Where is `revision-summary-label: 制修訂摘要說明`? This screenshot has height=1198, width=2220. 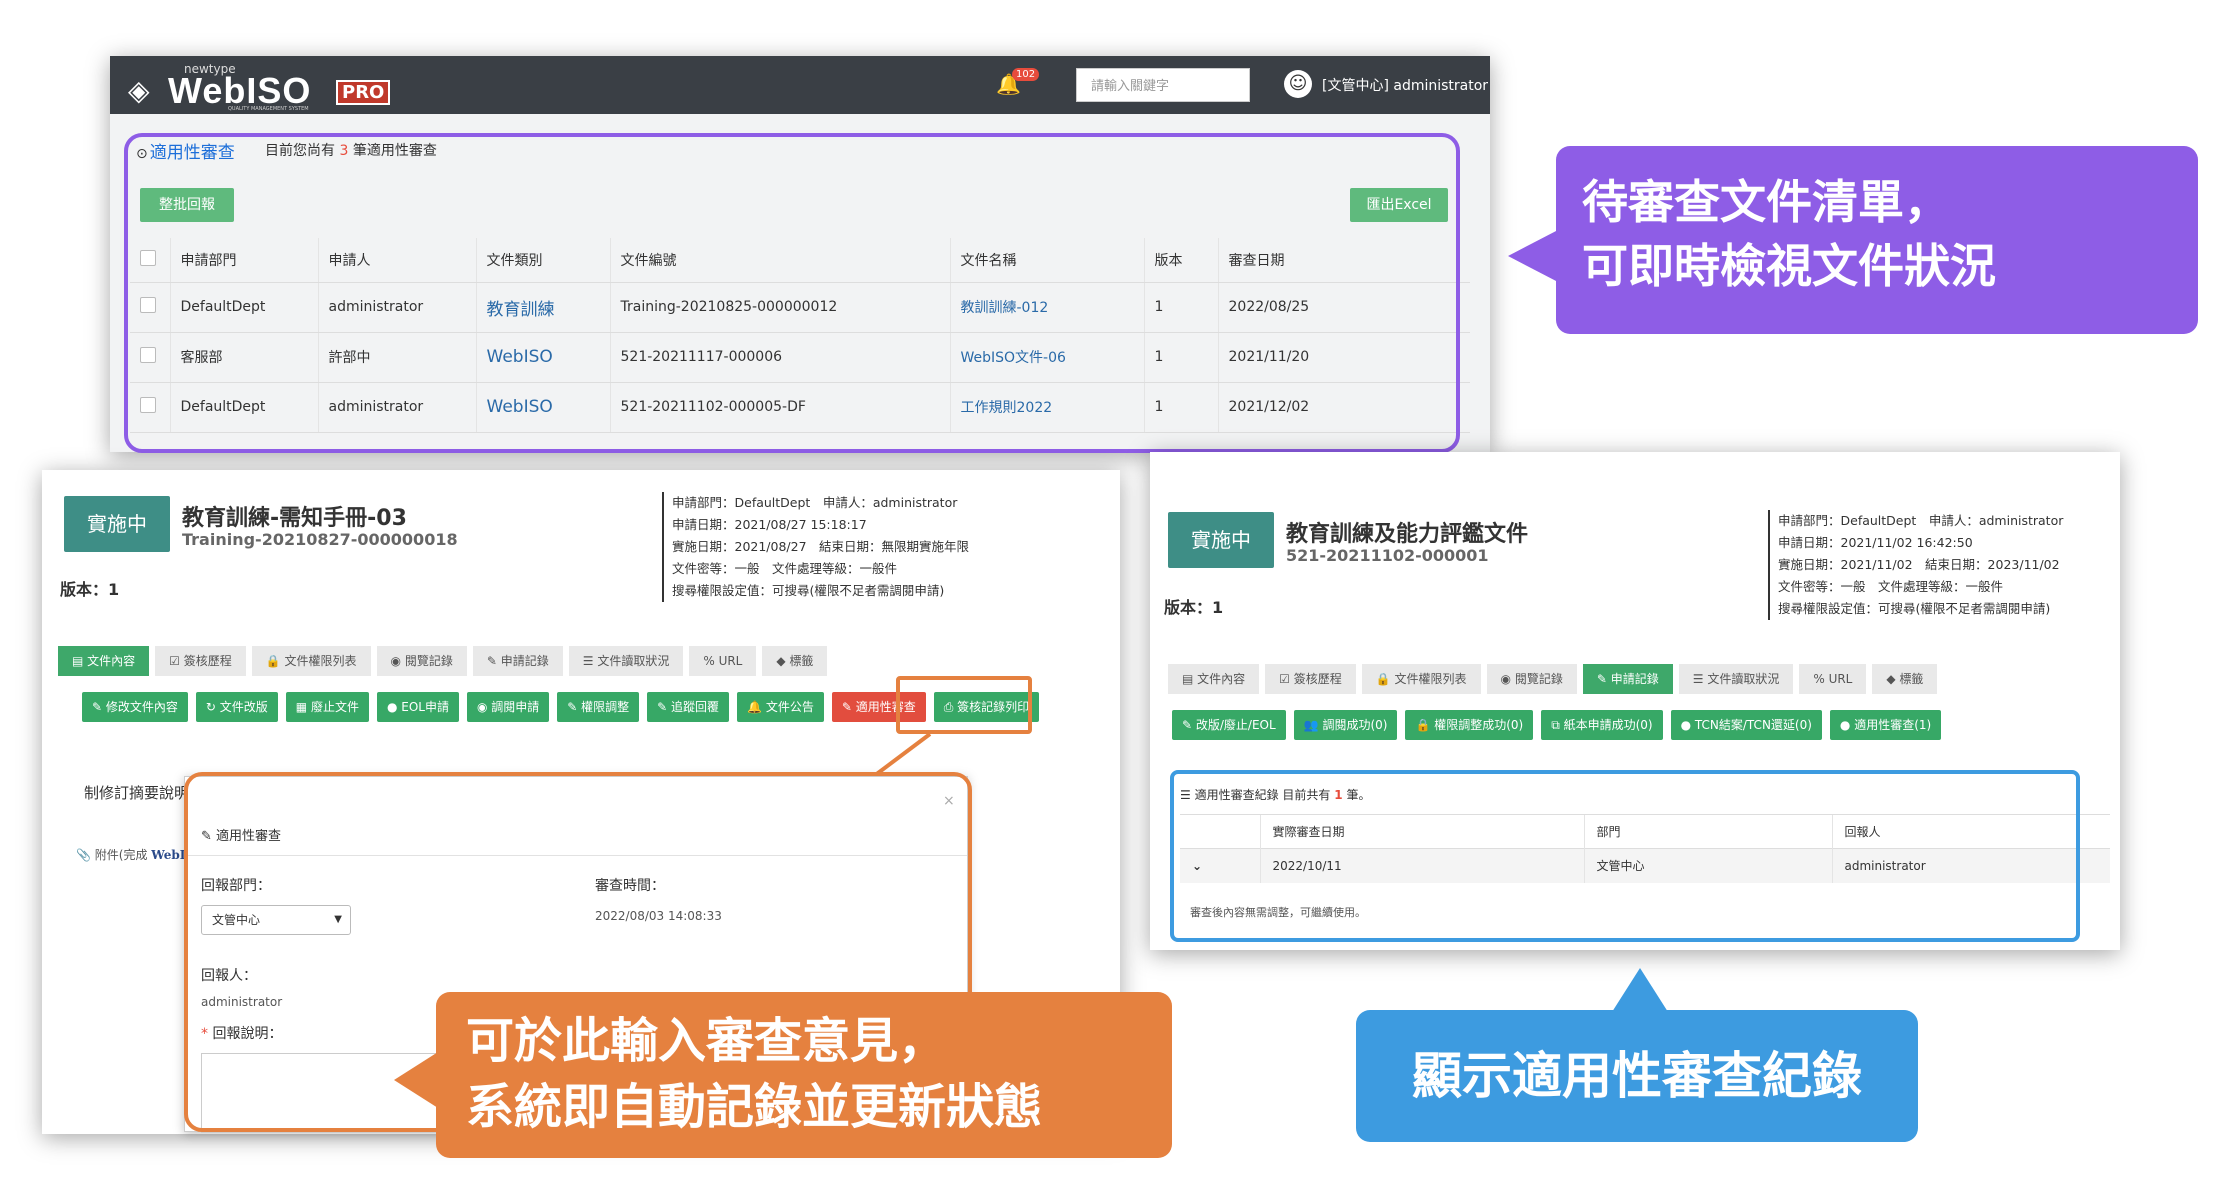 revision-summary-label: 制修訂摘要說明 is located at coordinates (137, 793).